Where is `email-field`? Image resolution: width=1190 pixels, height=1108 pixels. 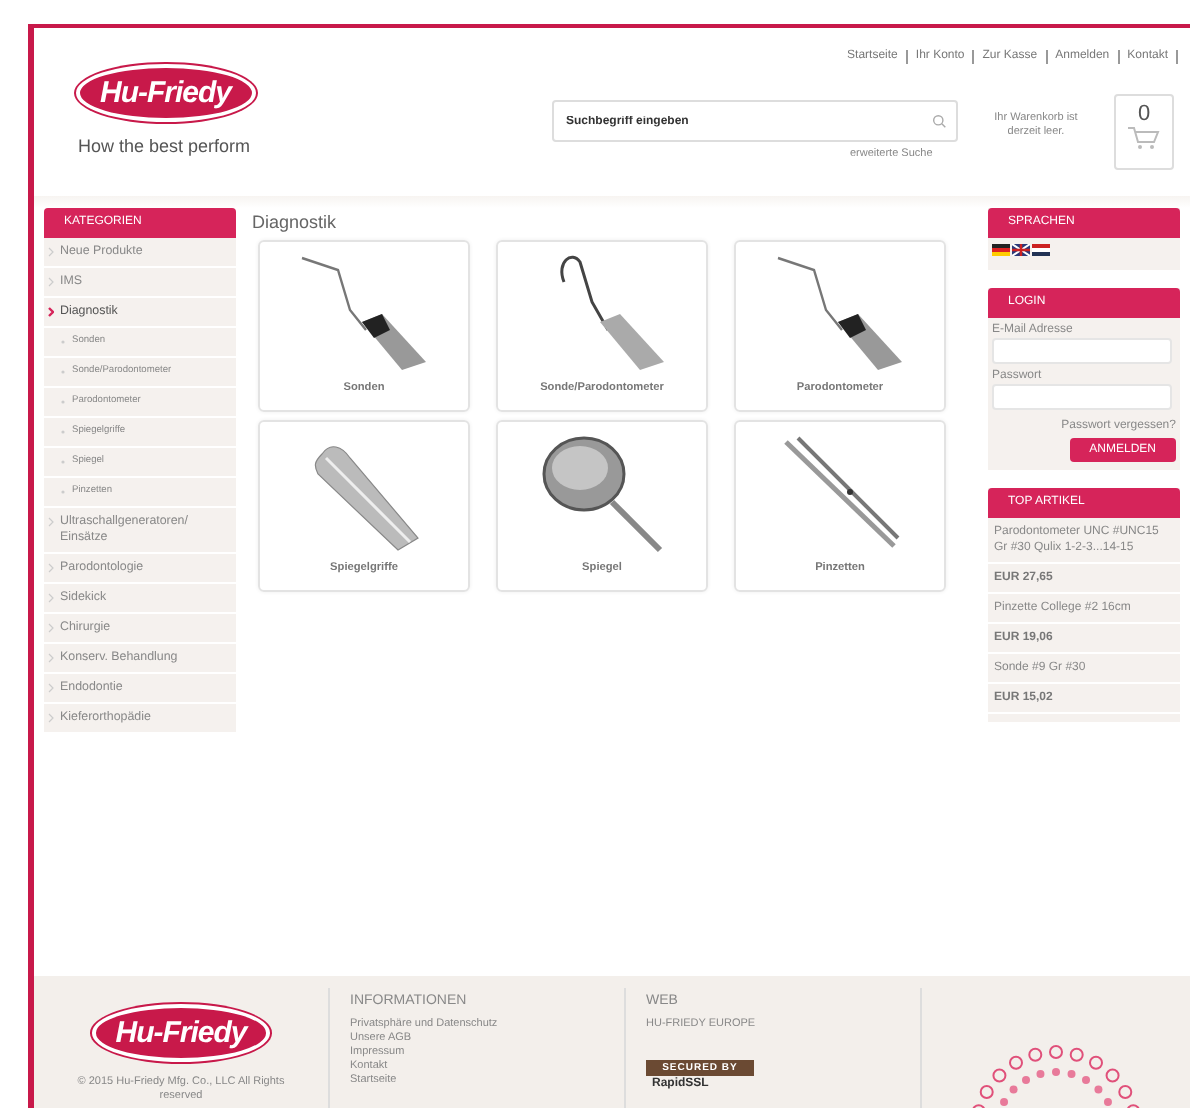
email-field is located at coordinates (1082, 351).